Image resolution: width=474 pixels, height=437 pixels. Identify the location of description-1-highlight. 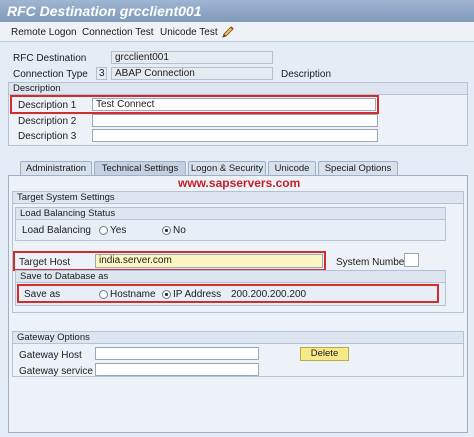
(194, 104).